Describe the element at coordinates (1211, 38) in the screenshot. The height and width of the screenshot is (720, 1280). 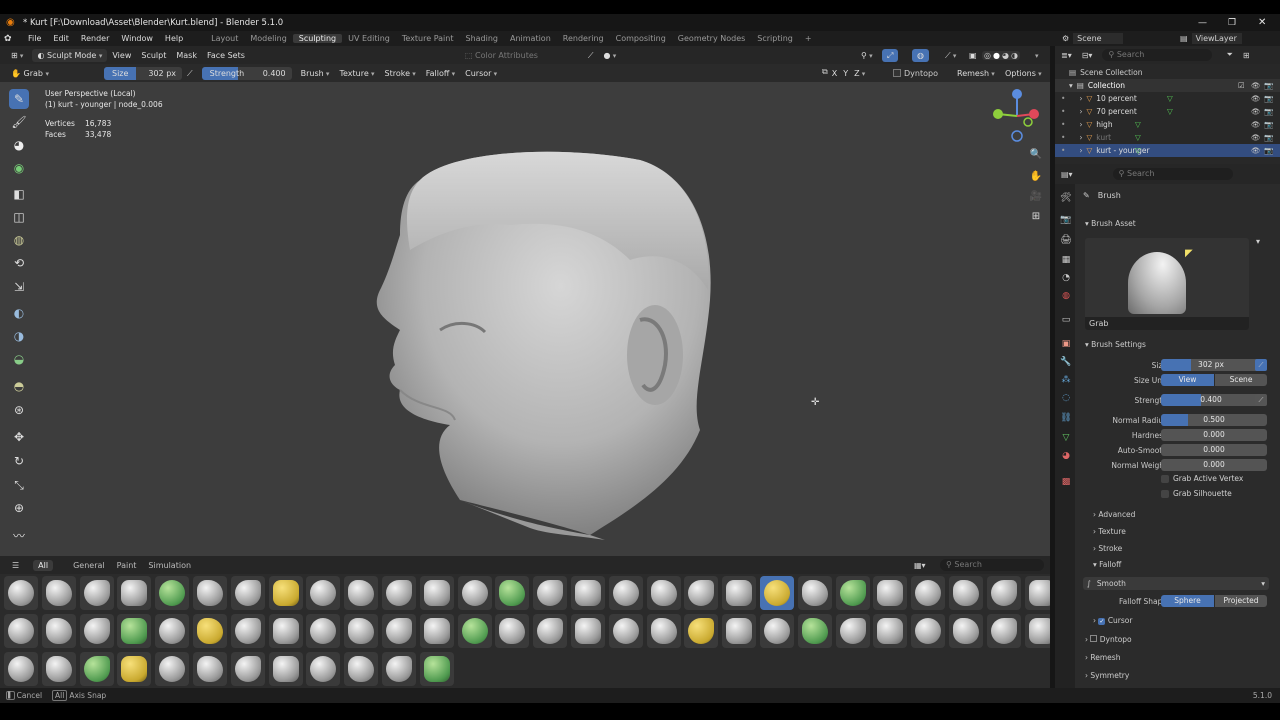
I see `viewlayer-selector: ▤ ViewLayer` at that location.